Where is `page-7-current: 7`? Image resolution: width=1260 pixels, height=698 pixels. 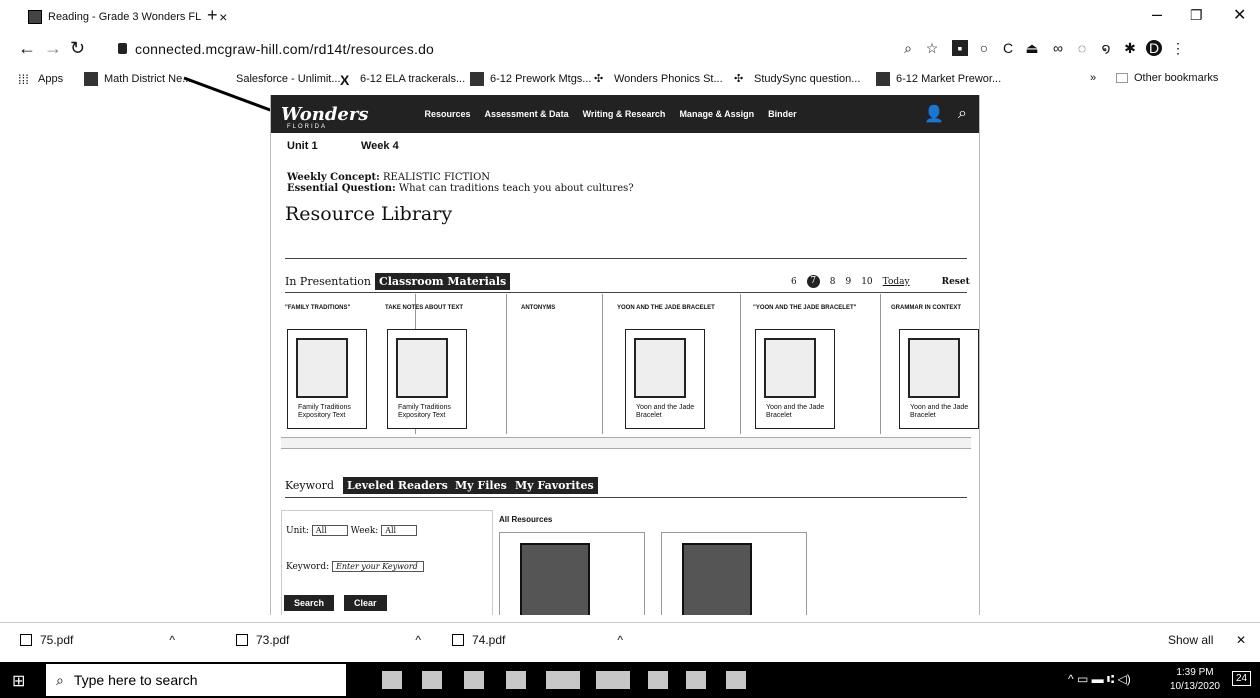 page-7-current: 7 is located at coordinates (813, 281).